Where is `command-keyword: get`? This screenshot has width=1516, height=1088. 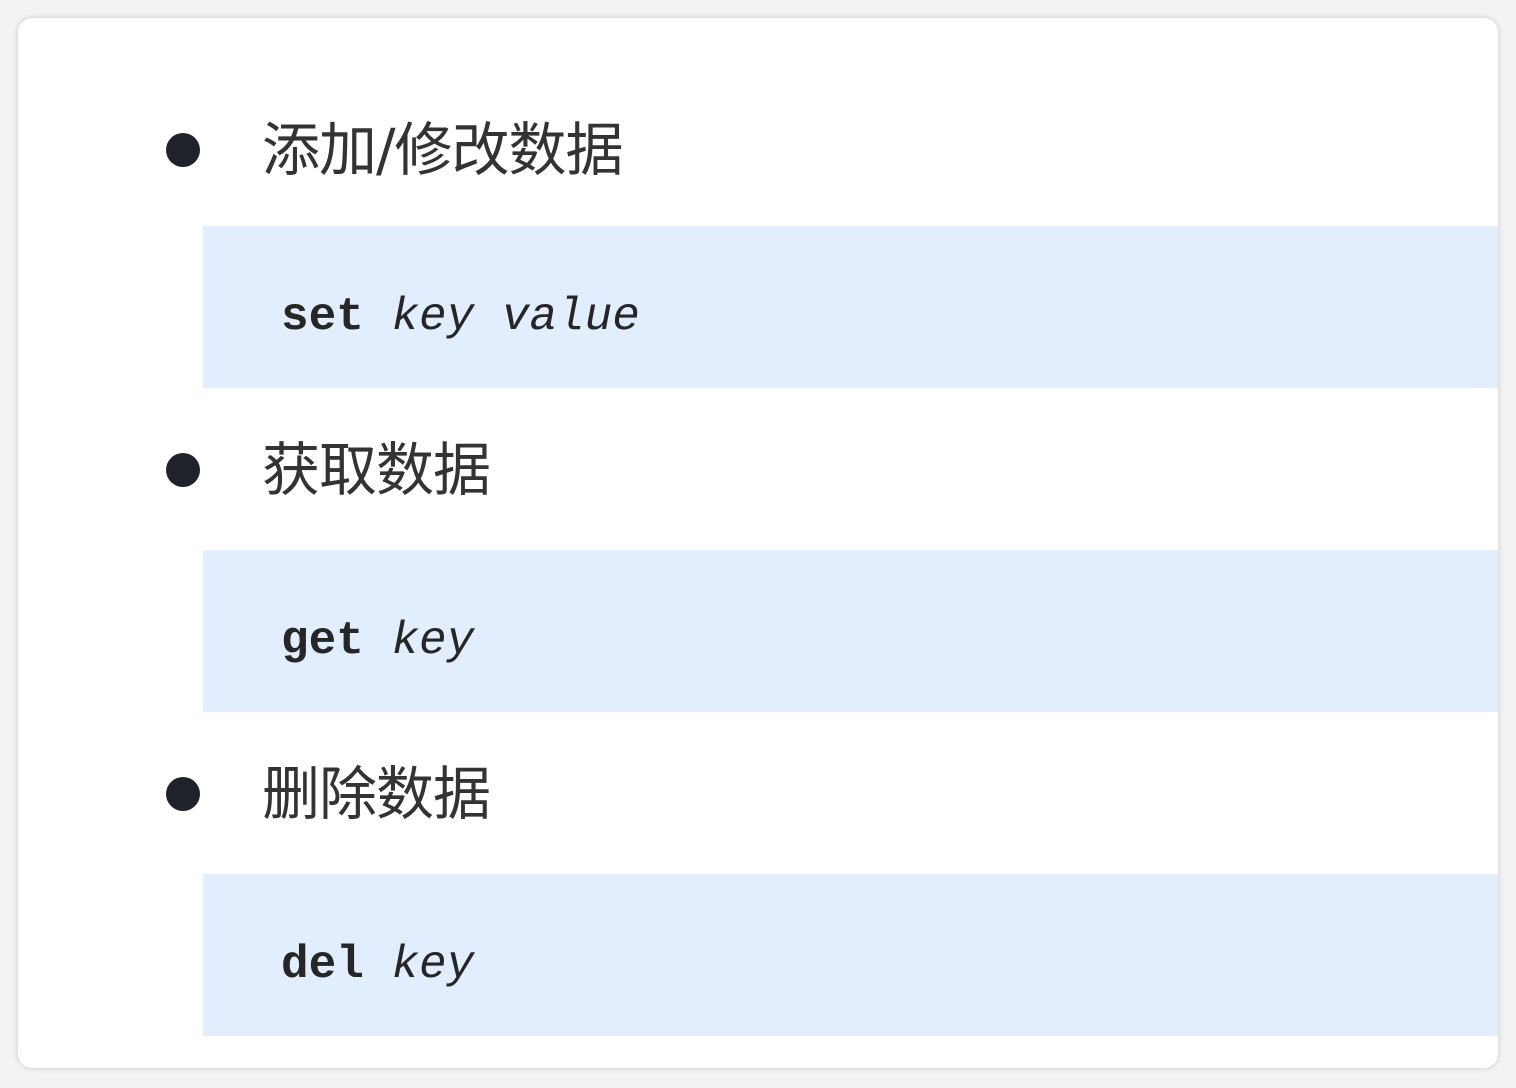 command-keyword: get is located at coordinates (322, 641).